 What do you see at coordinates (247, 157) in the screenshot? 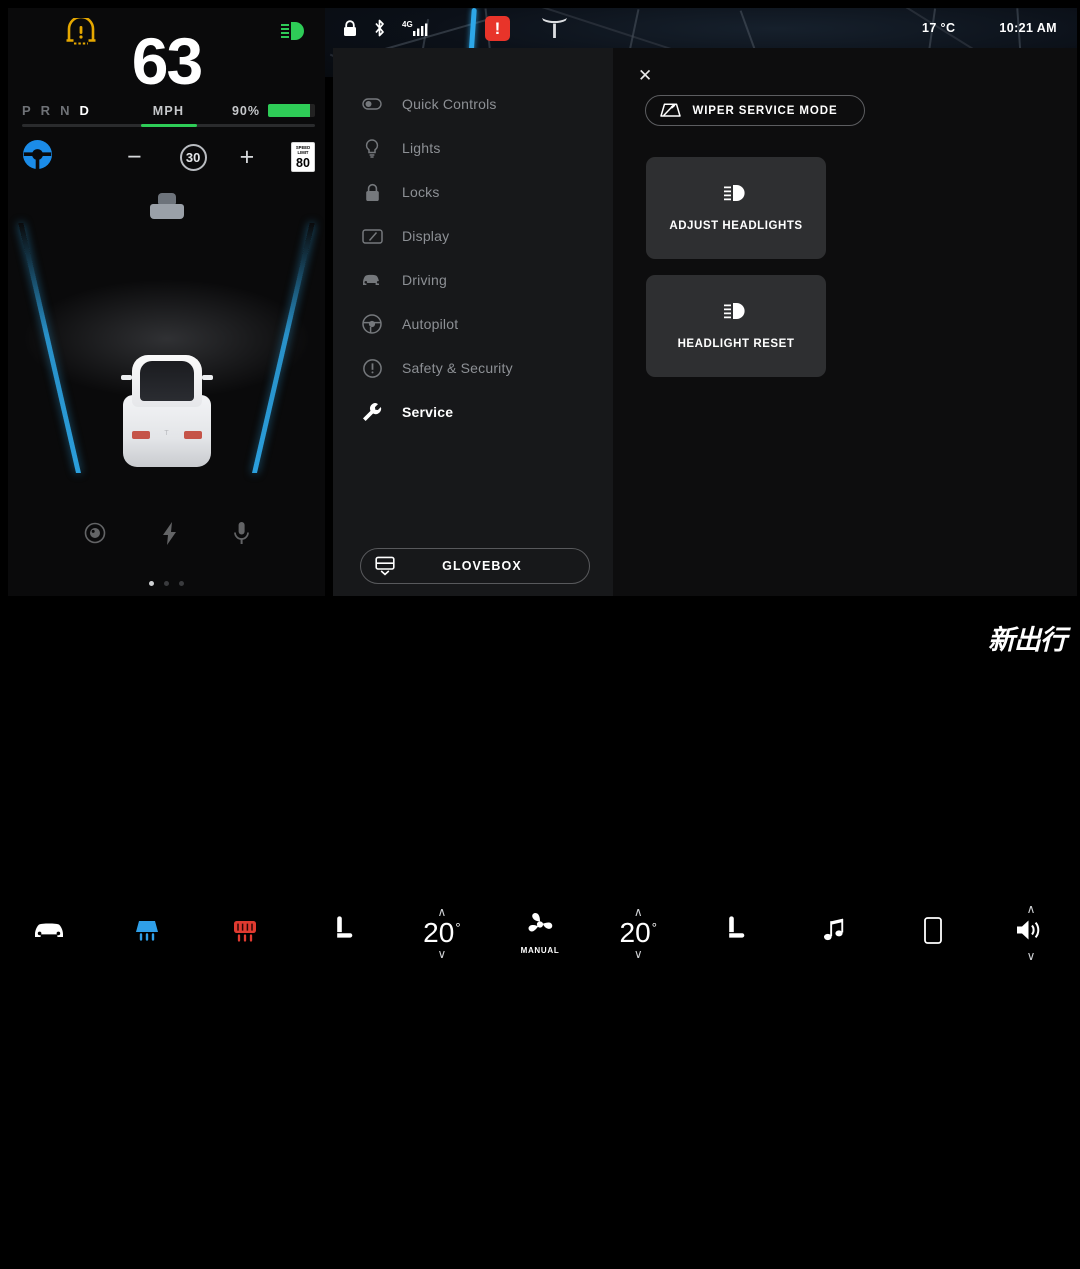
I see `cruise-increase-button: +` at bounding box center [247, 157].